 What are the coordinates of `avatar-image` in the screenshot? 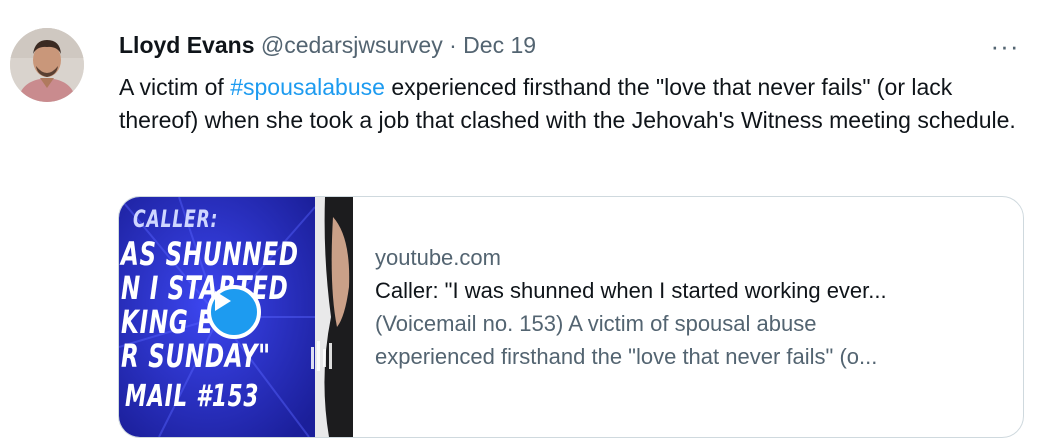 It's located at (47, 65).